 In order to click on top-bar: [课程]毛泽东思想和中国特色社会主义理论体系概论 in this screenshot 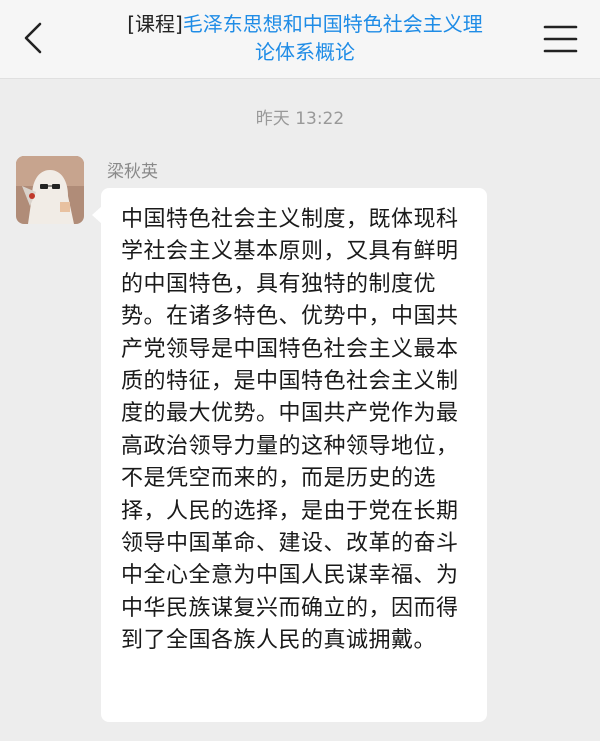, I will do `click(300, 39)`.